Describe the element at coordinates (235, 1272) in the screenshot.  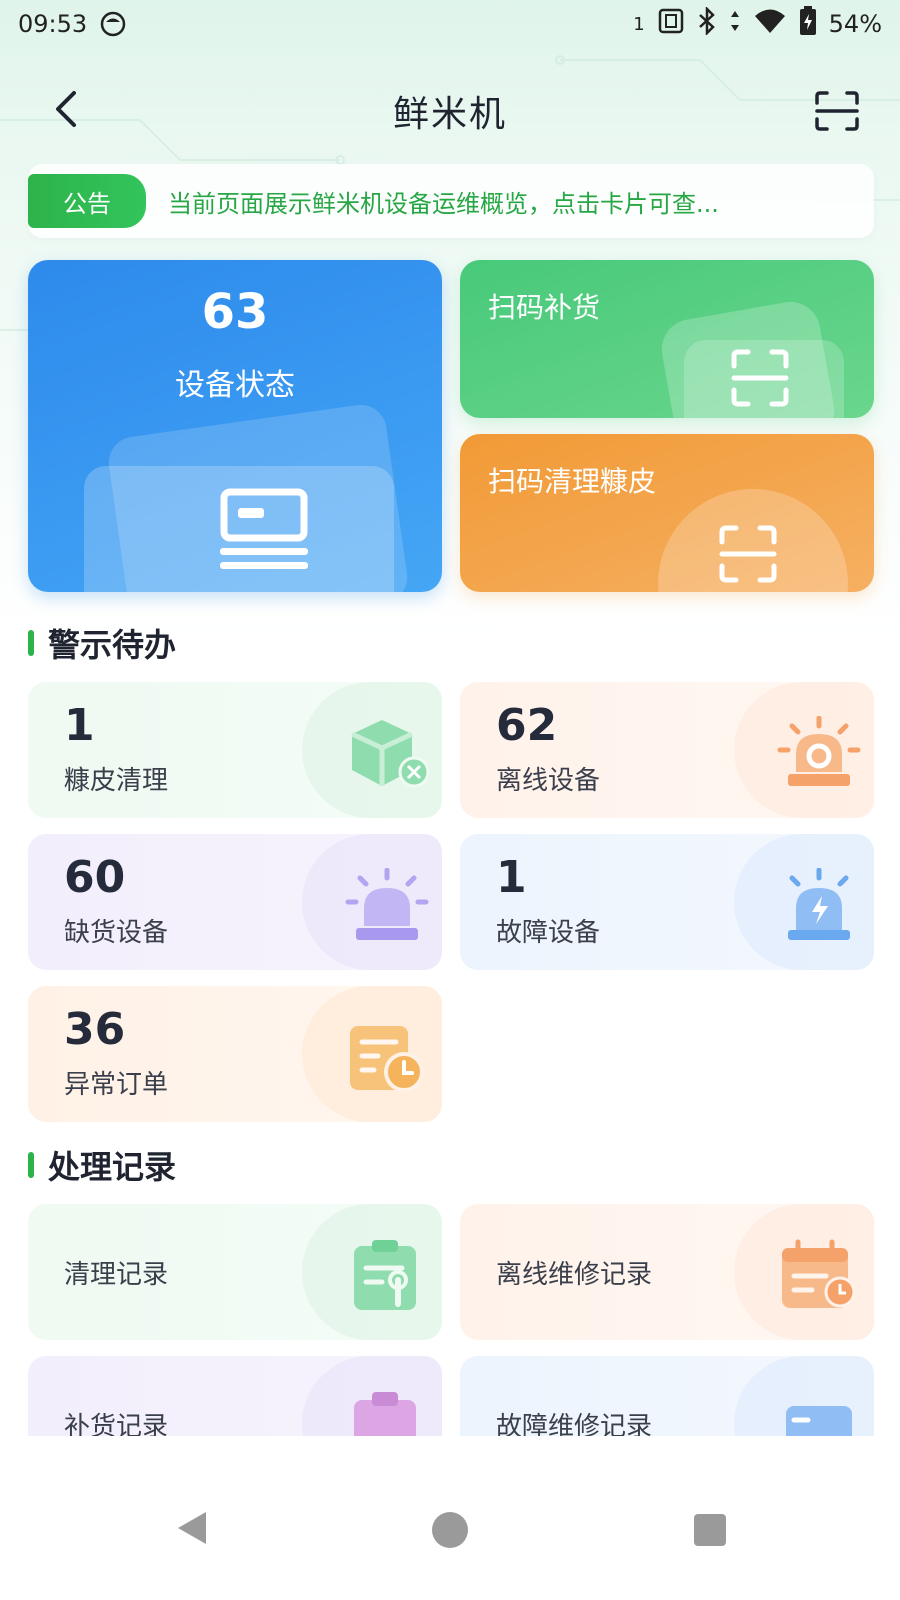
I see `record-tile-clean: 清理记录` at that location.